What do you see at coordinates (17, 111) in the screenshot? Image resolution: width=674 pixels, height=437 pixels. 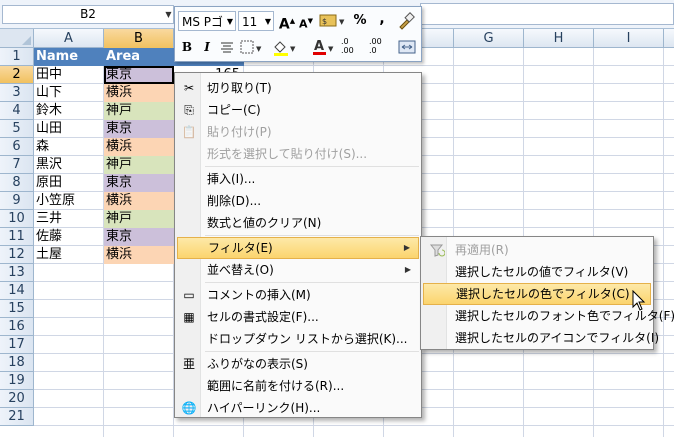 I see `row-header-4: 4` at bounding box center [17, 111].